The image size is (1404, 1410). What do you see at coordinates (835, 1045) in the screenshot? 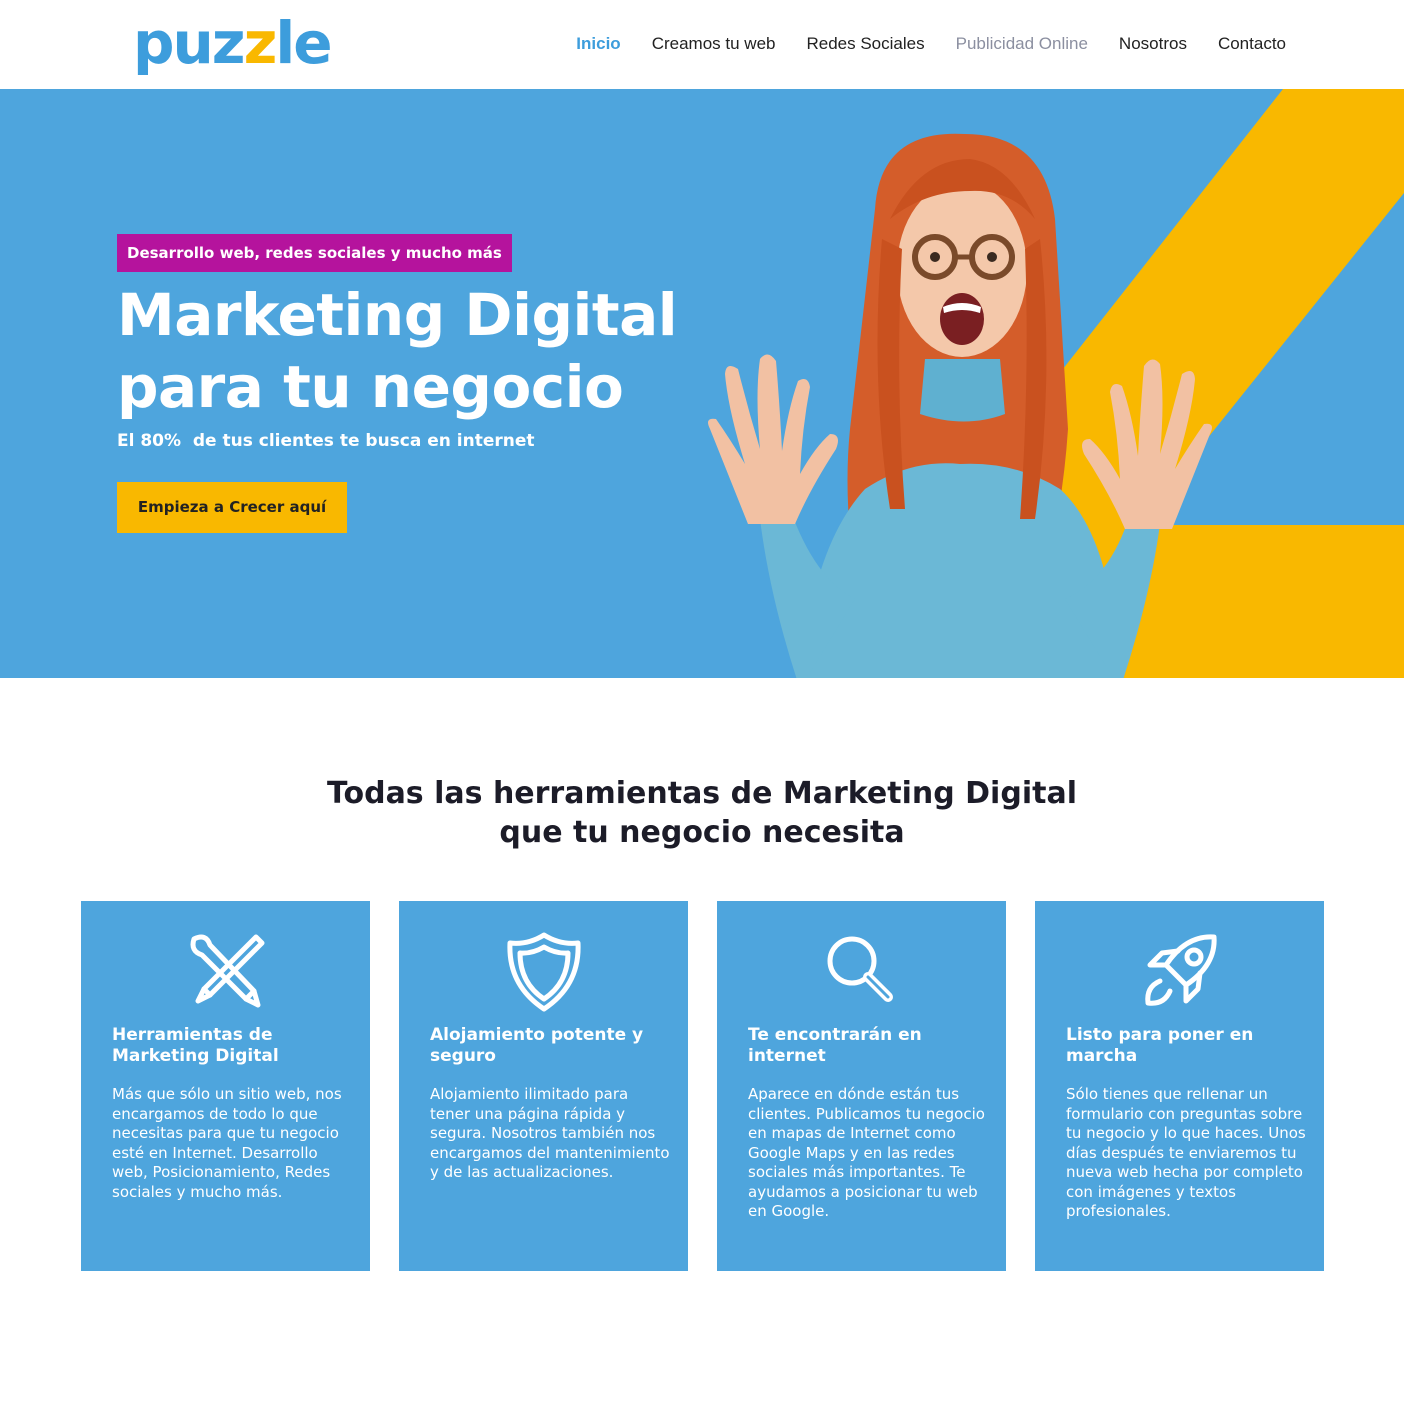
I see `feature-title: Te encontrarán en internet` at bounding box center [835, 1045].